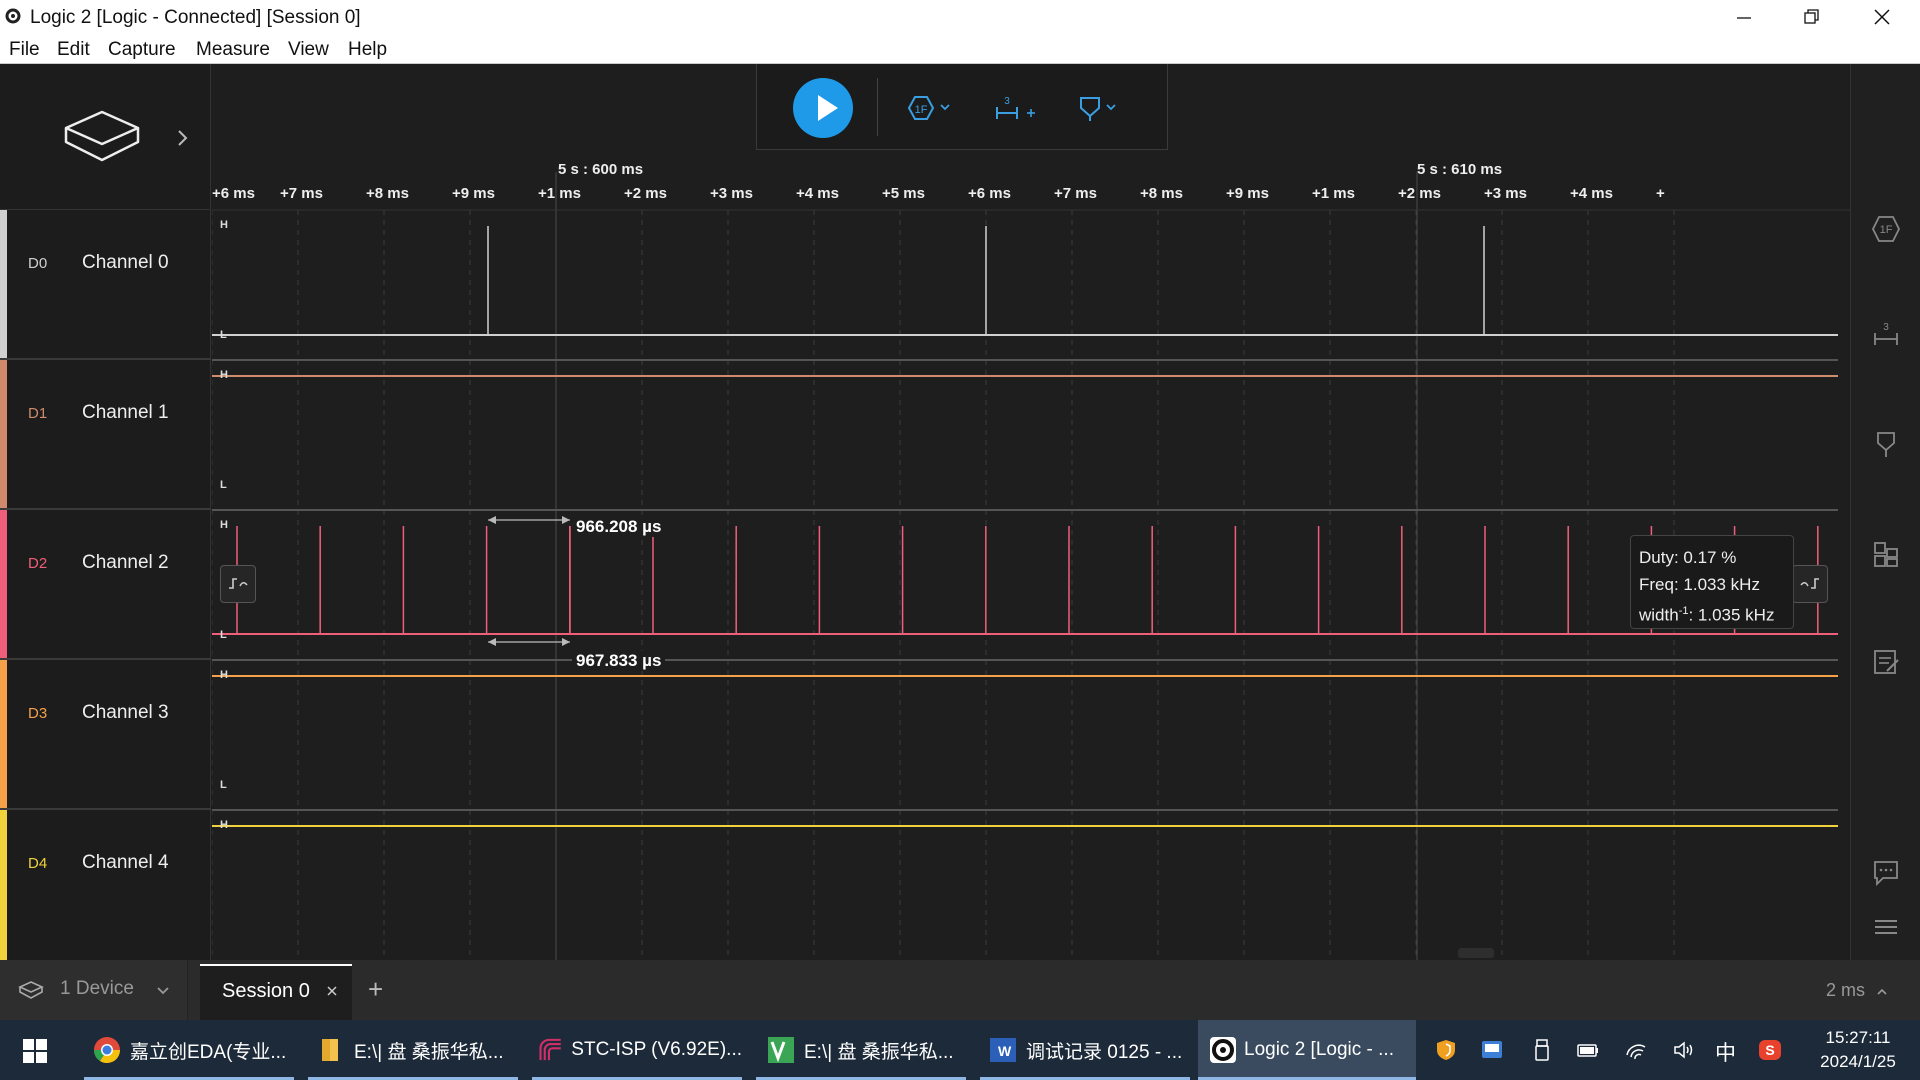  What do you see at coordinates (1446, 1050) in the screenshot?
I see `security-shield-icon` at bounding box center [1446, 1050].